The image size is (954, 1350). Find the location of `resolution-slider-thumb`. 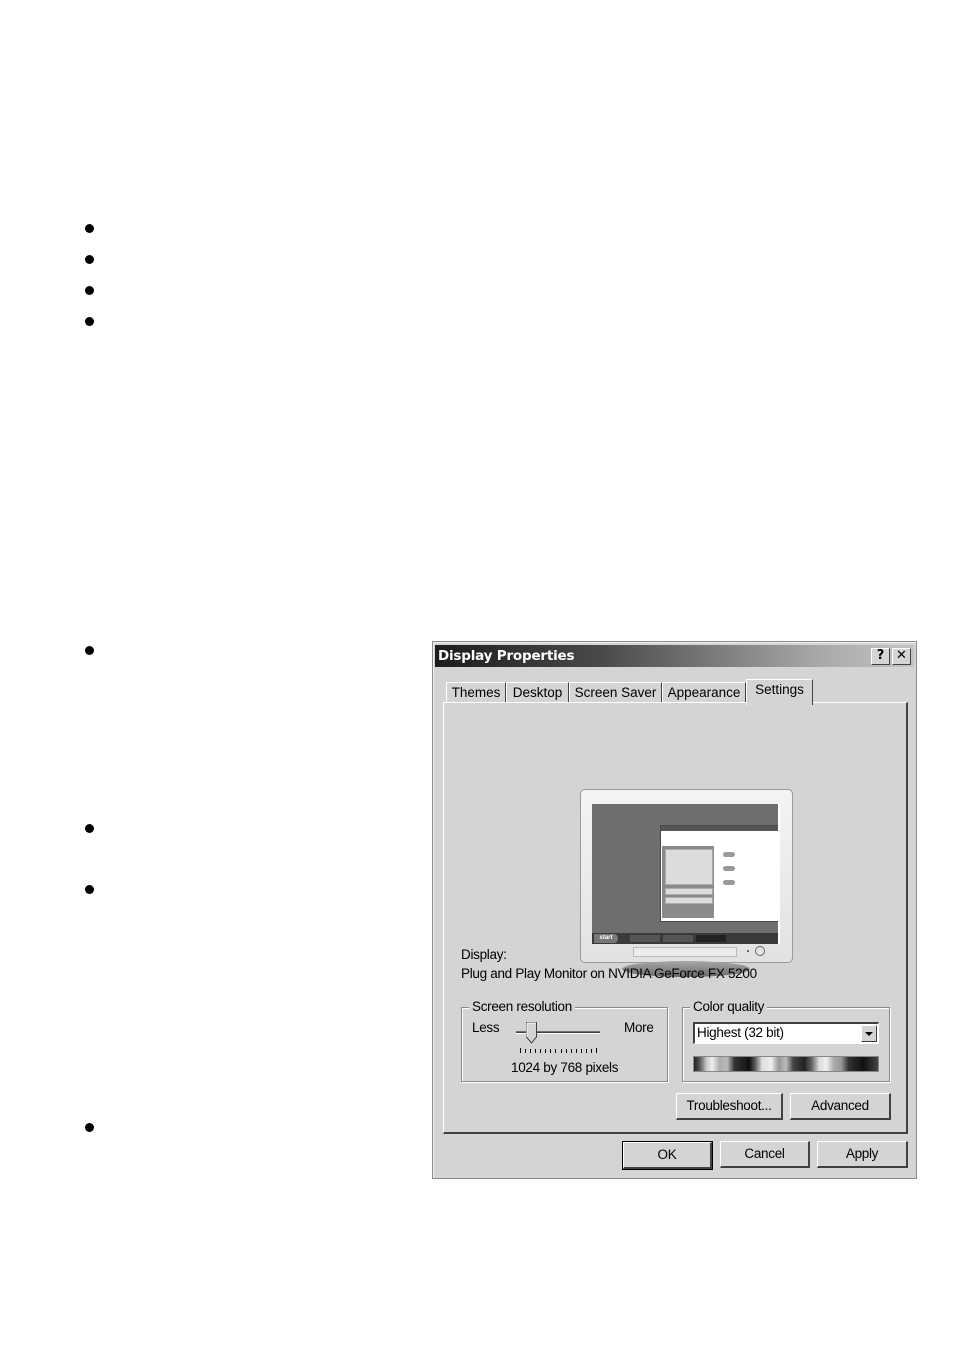

resolution-slider-thumb is located at coordinates (531, 1033).